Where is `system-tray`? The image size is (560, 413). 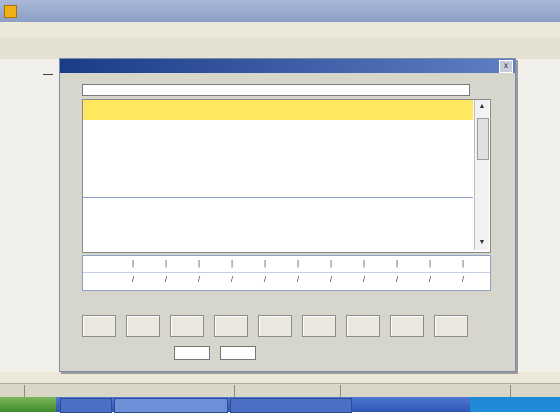
system-tray is located at coordinates (515, 404).